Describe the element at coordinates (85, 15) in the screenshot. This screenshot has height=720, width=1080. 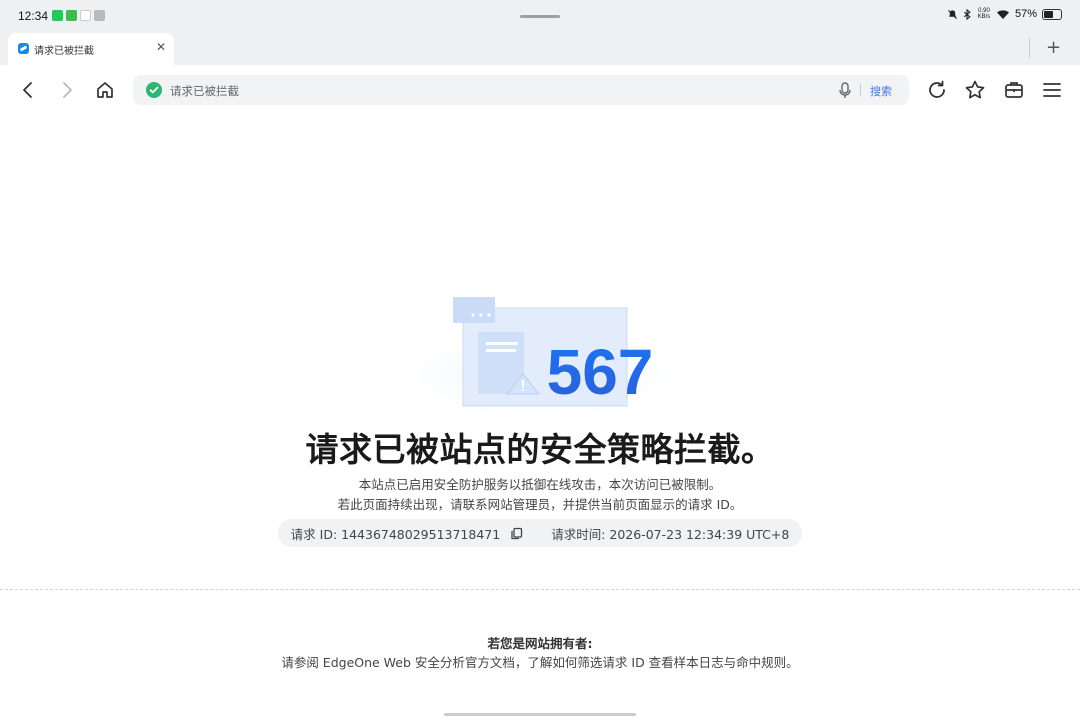
I see `qq-icon` at that location.